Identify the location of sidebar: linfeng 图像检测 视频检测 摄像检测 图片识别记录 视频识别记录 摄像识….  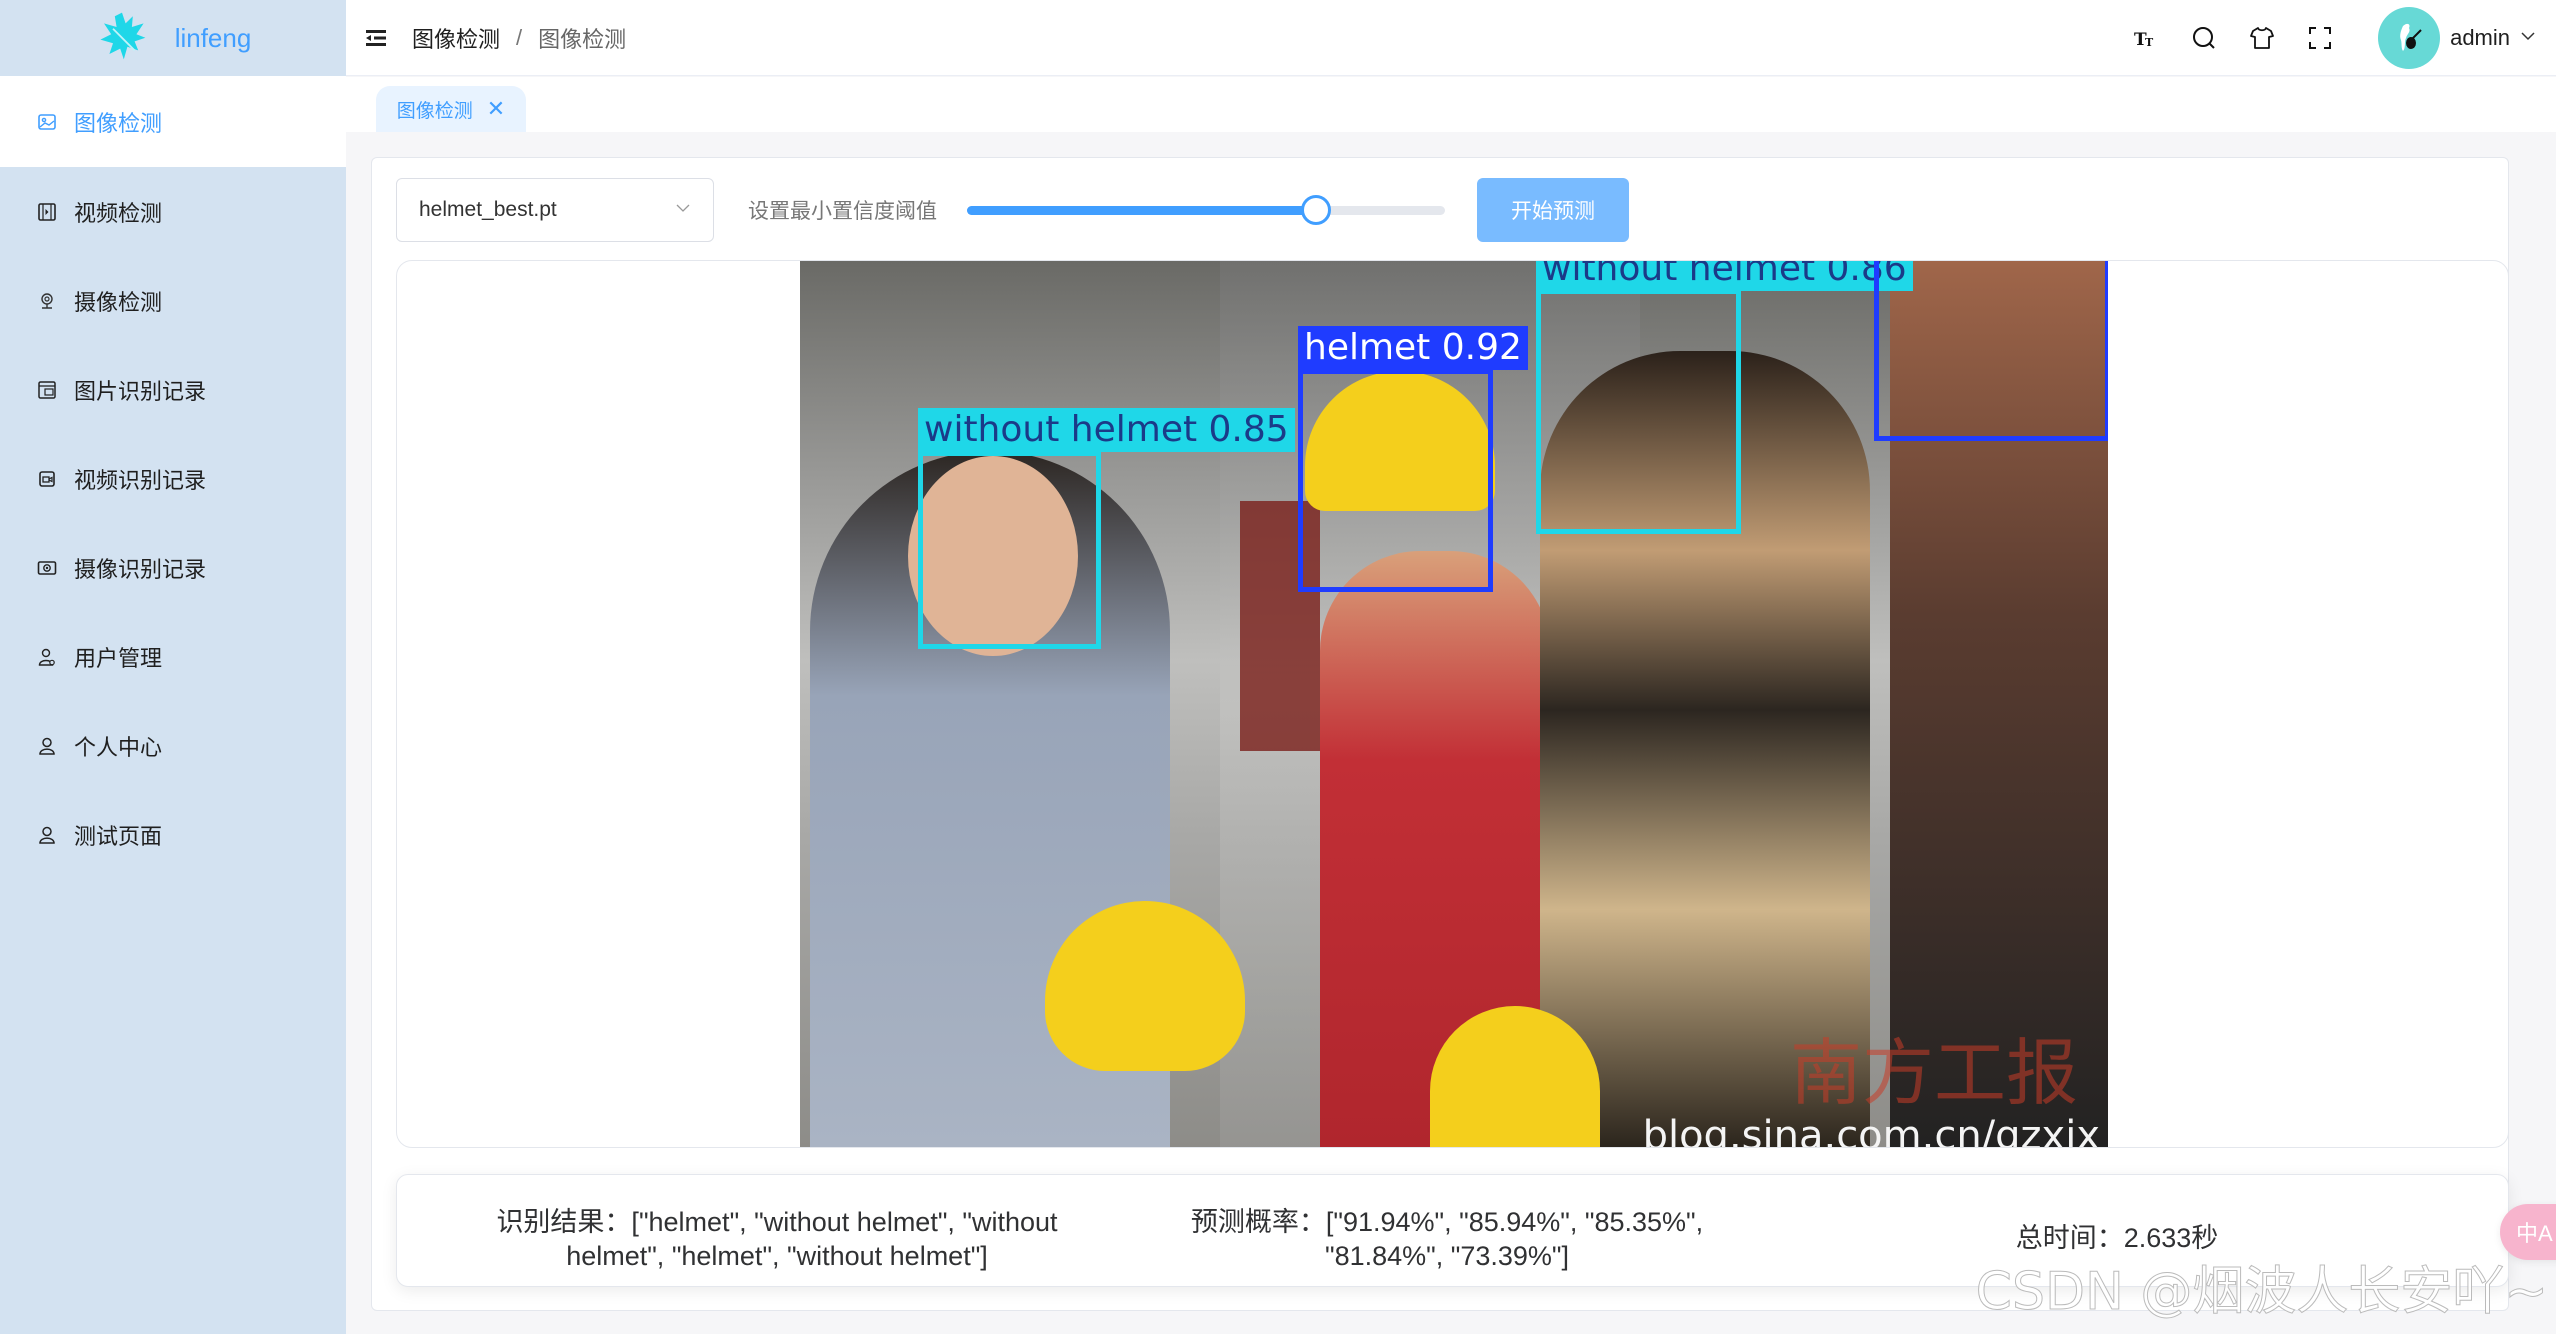
(173, 667).